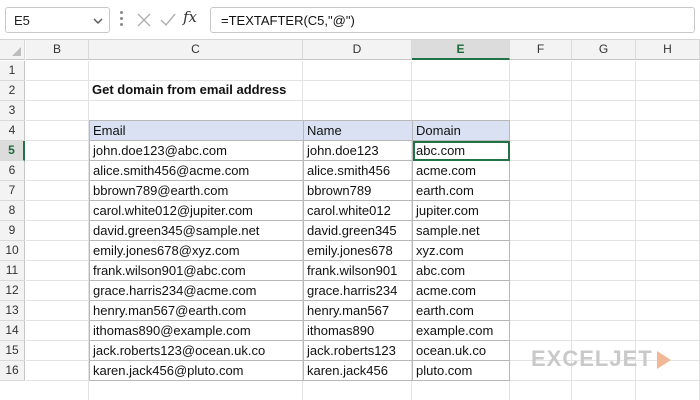 This screenshot has width=700, height=400. I want to click on select-all-corner, so click(12, 50).